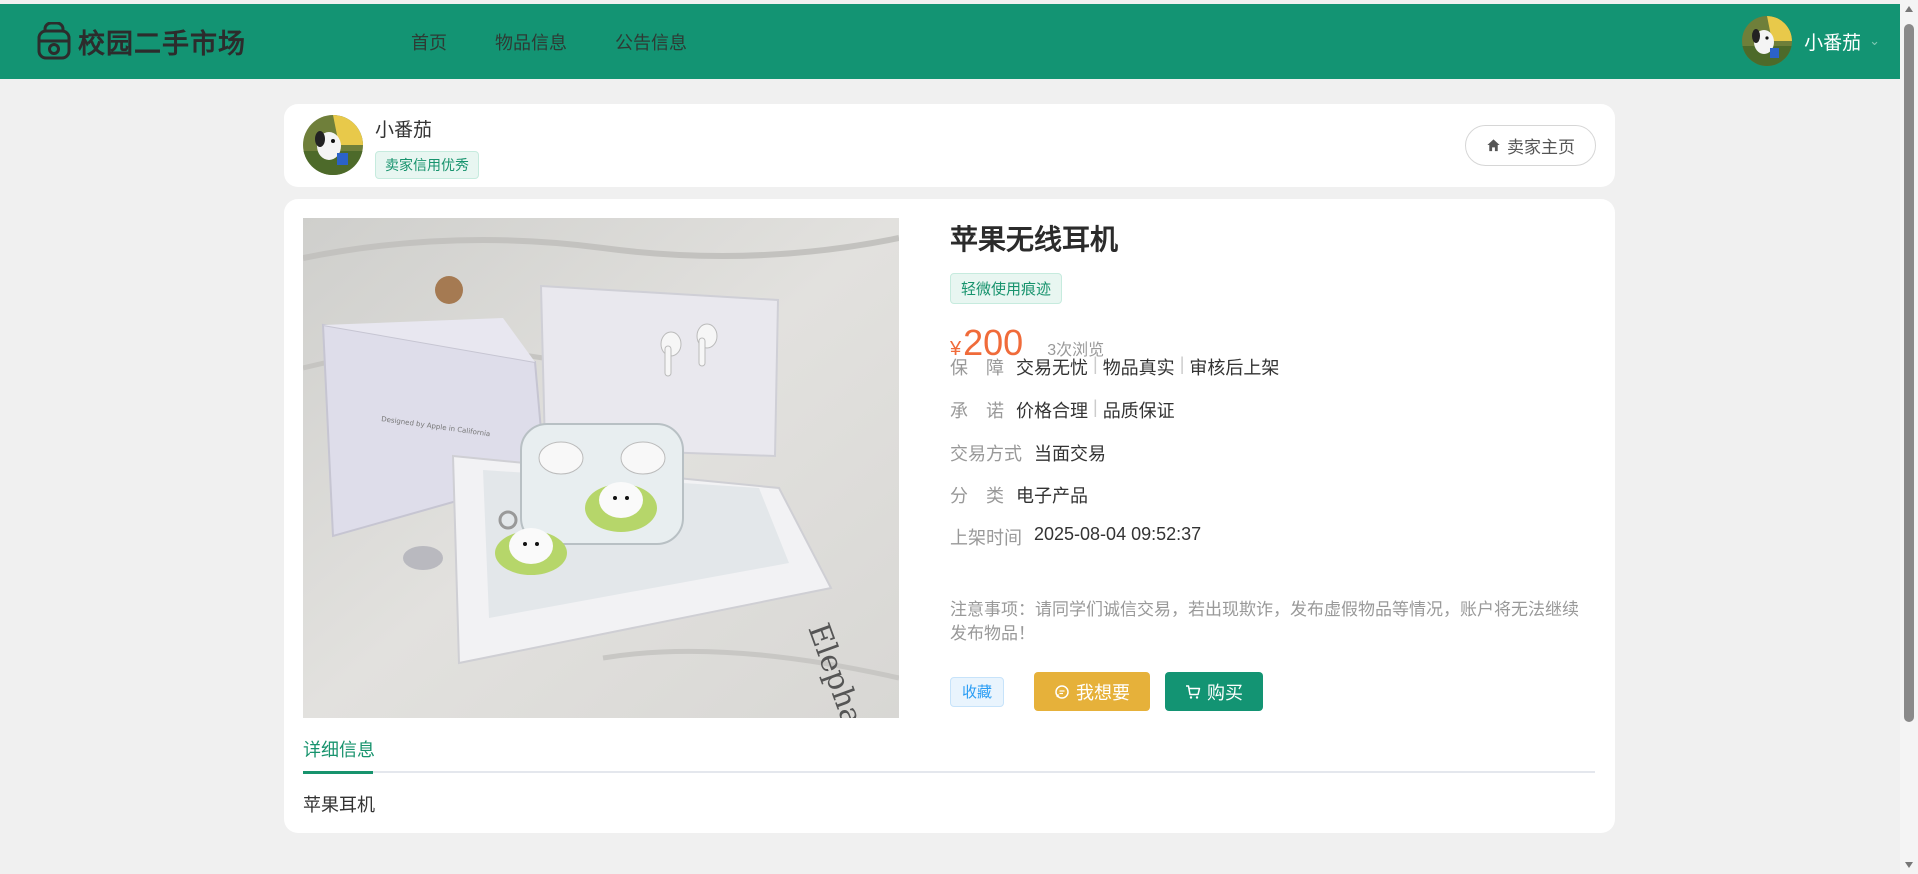  I want to click on seller-credit-badge: 卖家信用优秀, so click(427, 165).